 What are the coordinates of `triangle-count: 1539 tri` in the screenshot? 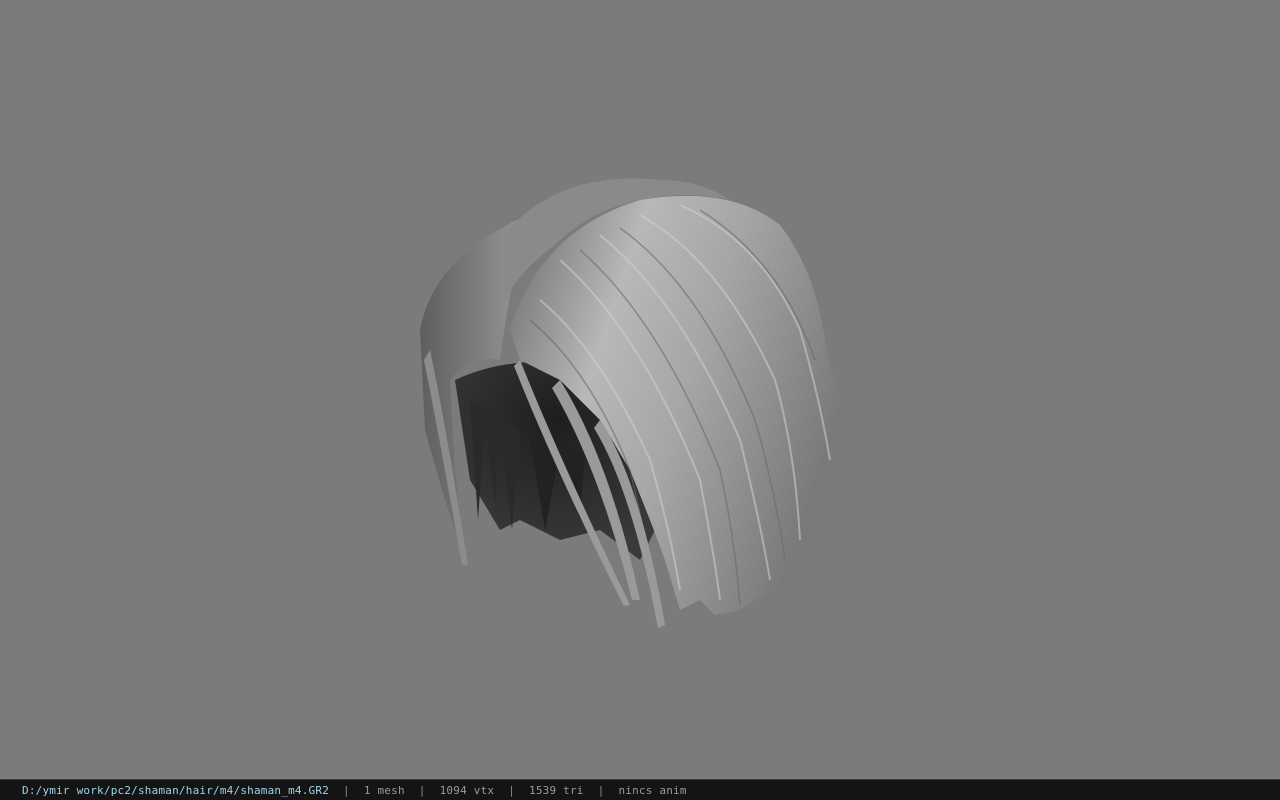 It's located at (556, 790).